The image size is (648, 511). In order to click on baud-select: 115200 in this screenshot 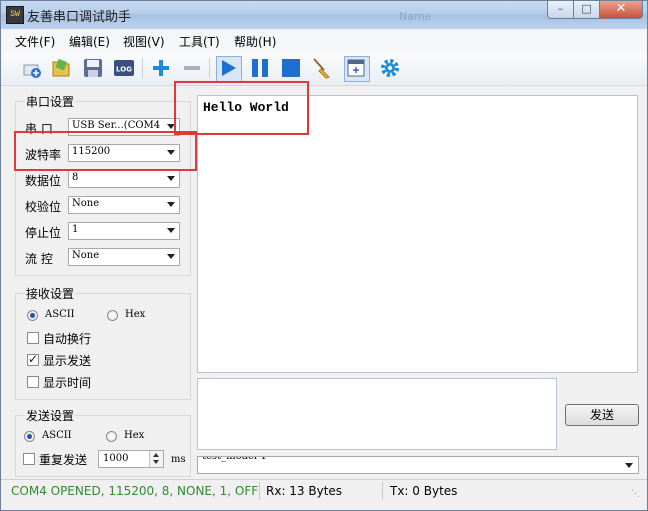, I will do `click(124, 153)`.